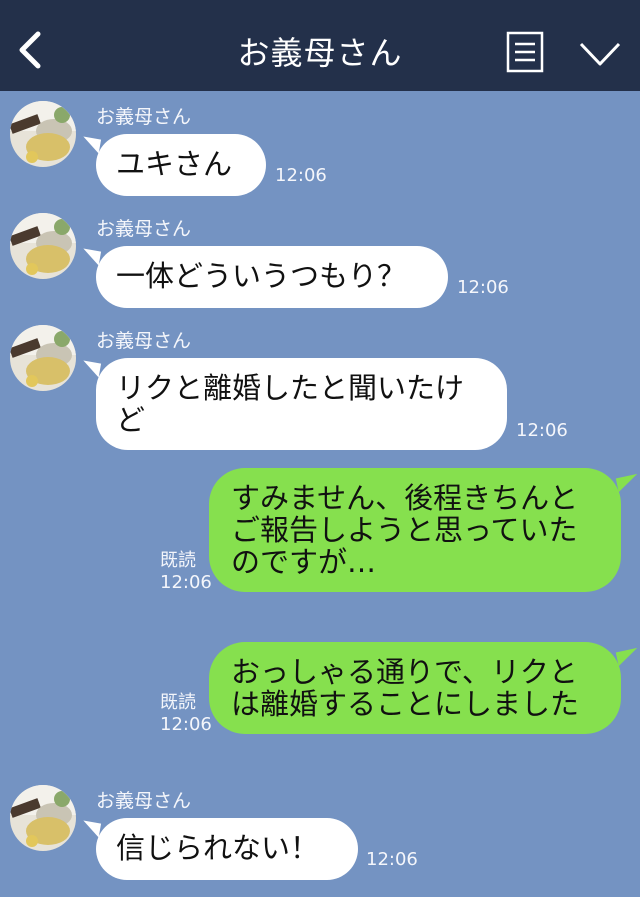 This screenshot has width=640, height=897. I want to click on chevron-down-icon, so click(600, 54).